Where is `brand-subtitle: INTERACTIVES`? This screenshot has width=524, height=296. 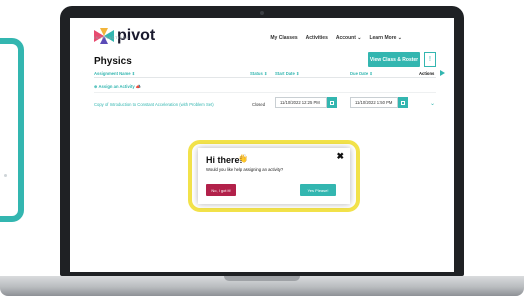 brand-subtitle: INTERACTIVES is located at coordinates (112, 37).